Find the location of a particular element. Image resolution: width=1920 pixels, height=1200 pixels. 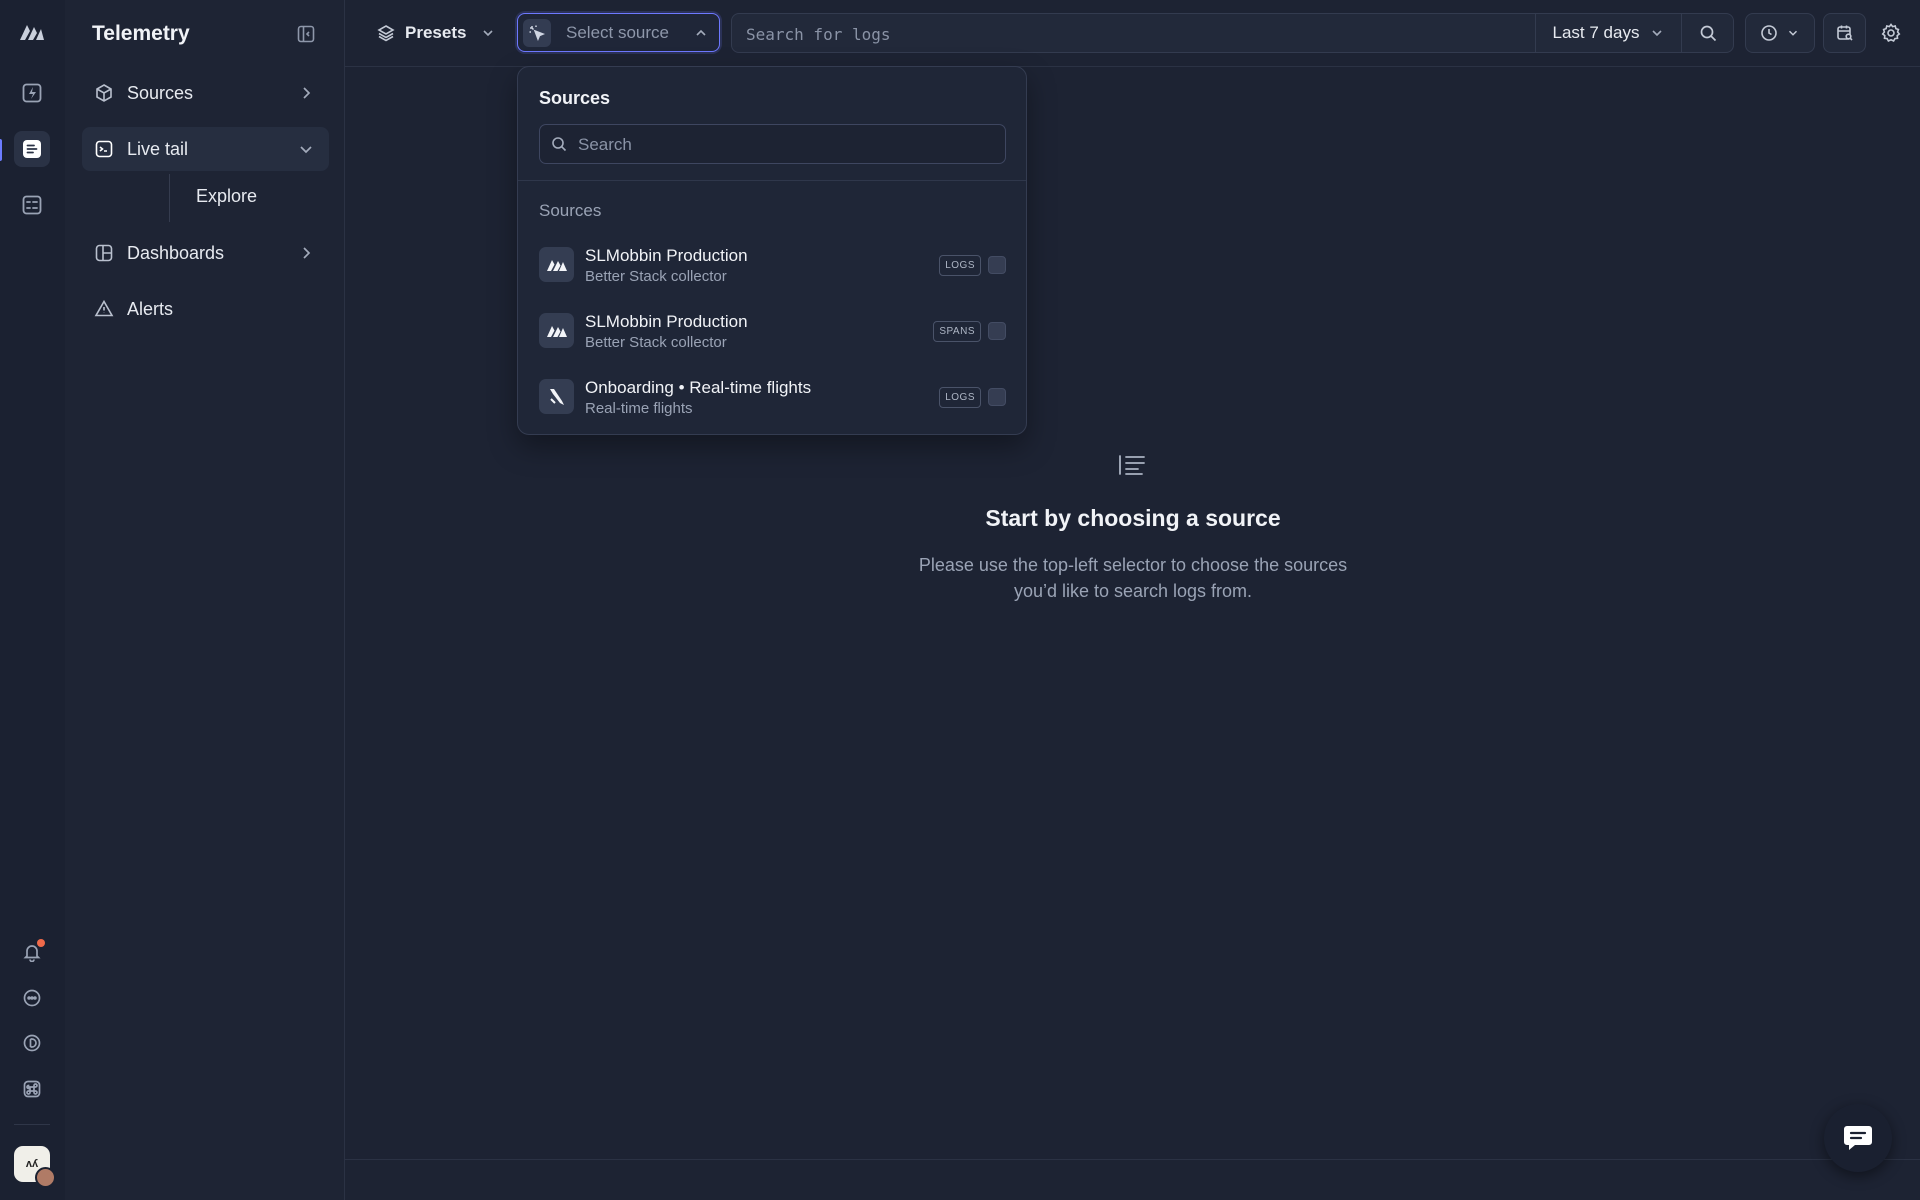

presets-button: Presets is located at coordinates (436, 33).